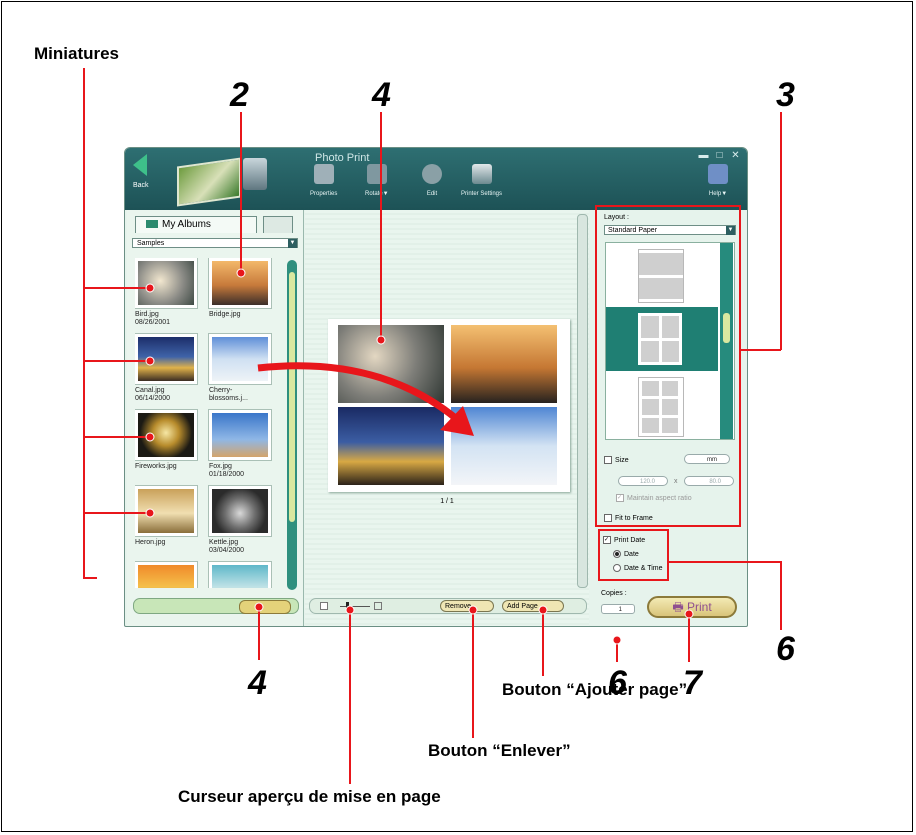 Image resolution: width=916 pixels, height=835 pixels. I want to click on thumbnail-filename: Heron.jpg, so click(150, 542).